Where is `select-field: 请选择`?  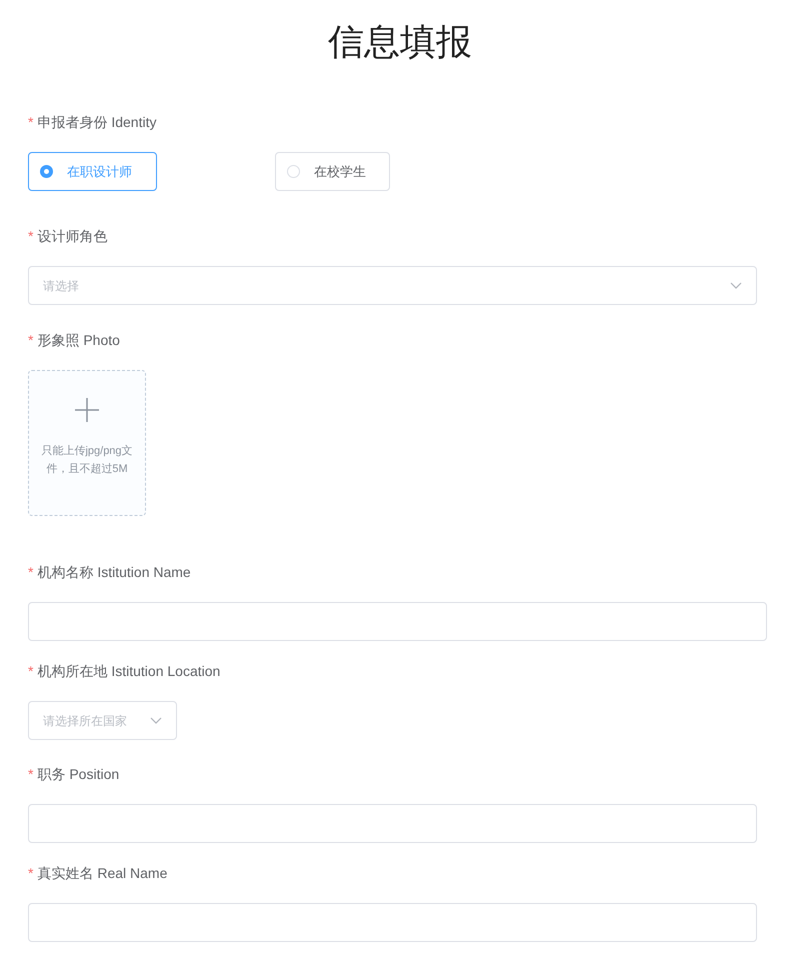 select-field: 请选择 is located at coordinates (392, 285).